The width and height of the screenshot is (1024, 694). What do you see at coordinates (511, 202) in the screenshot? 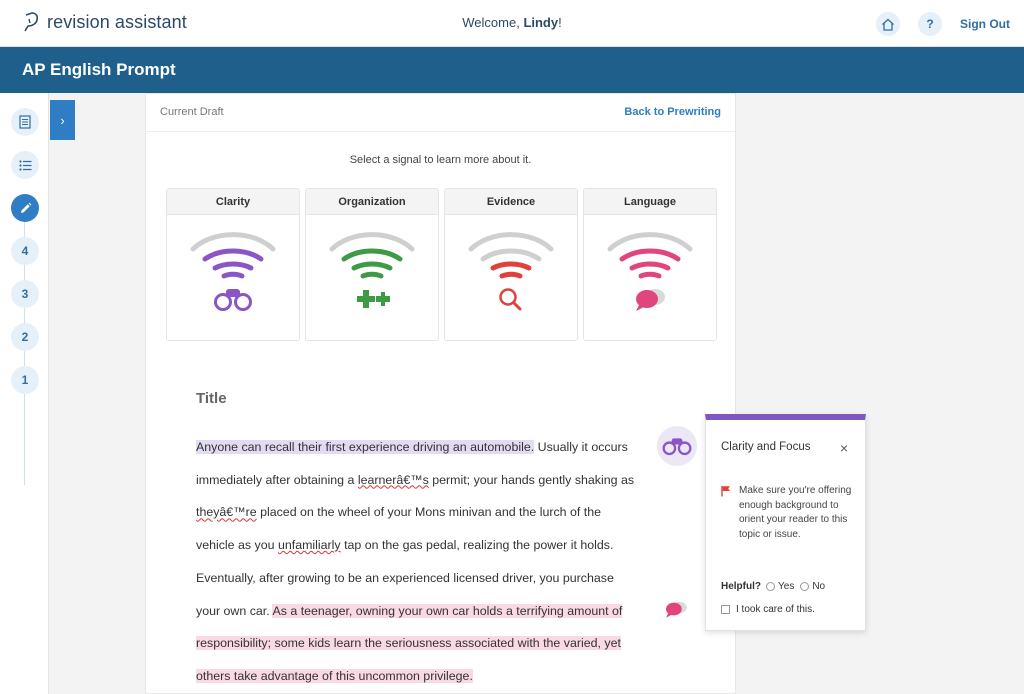
I see `signal-label: Evidence` at bounding box center [511, 202].